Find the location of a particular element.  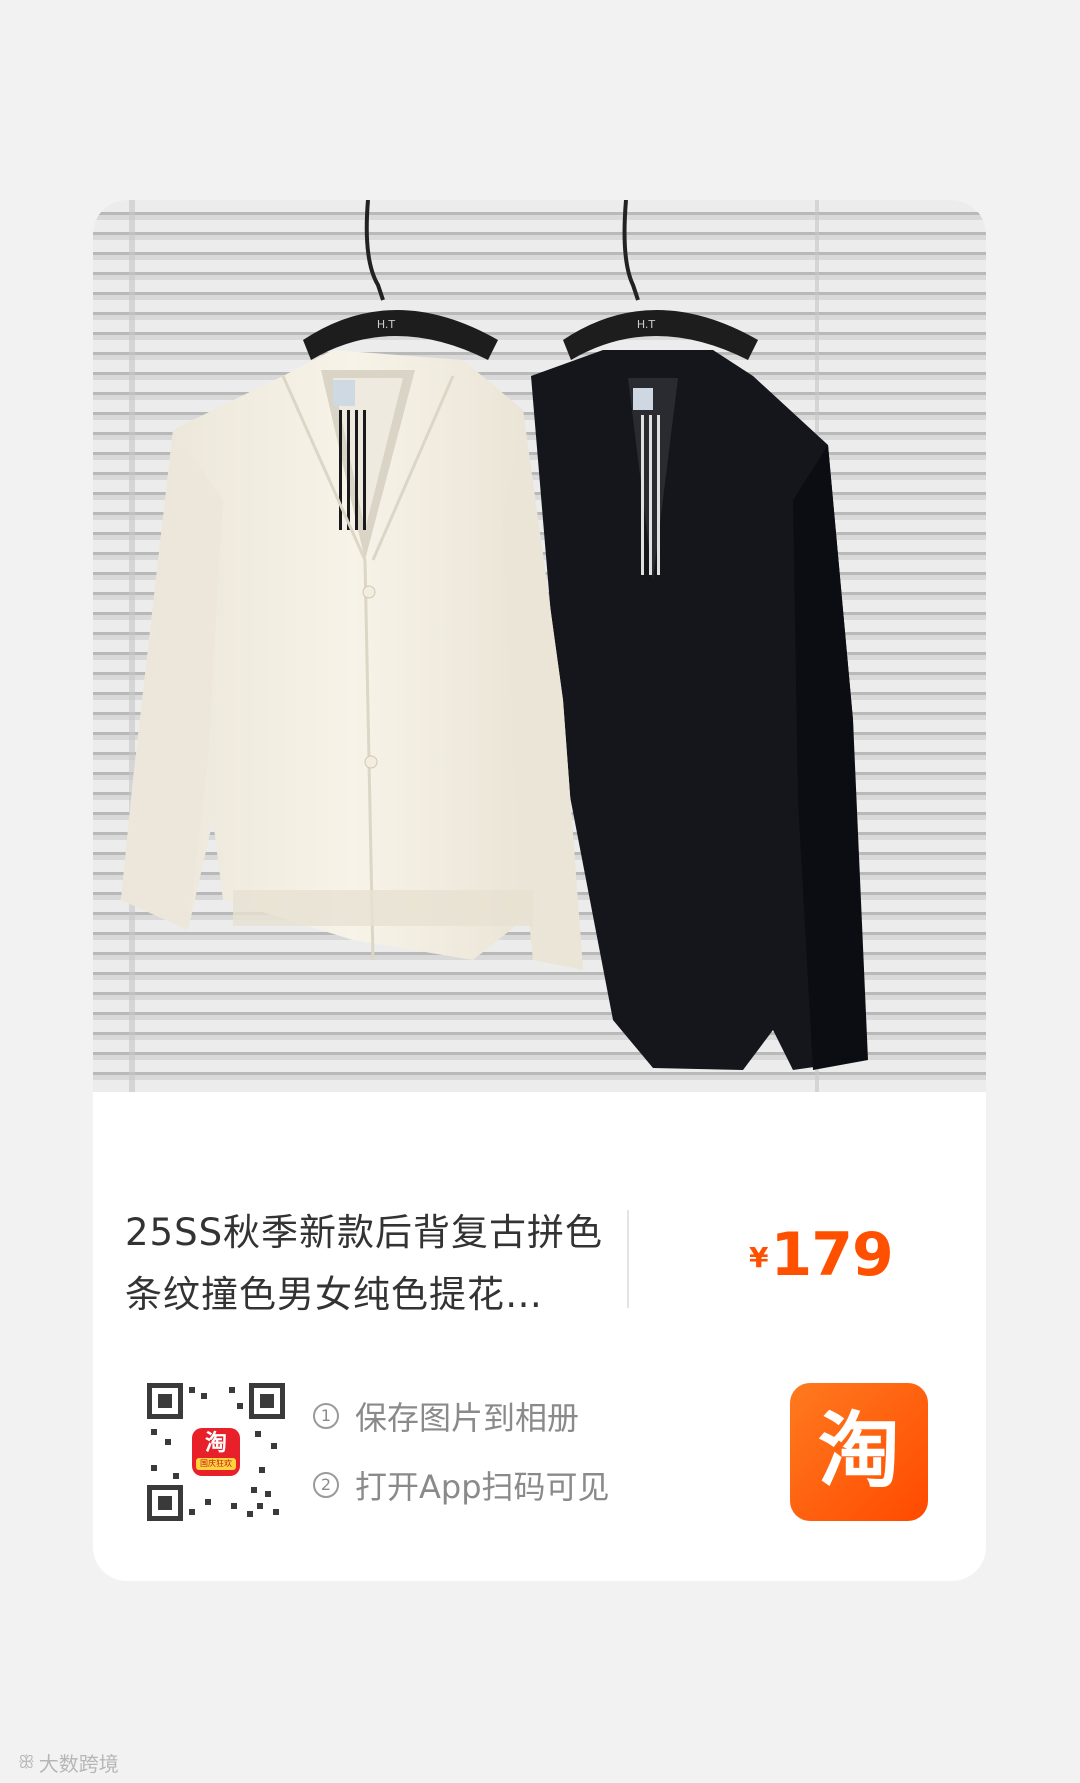

product-info: 25SS秋季新款后背复古拼色条纹撞色男女纯色提花… ¥179 is located at coordinates (539, 1212).